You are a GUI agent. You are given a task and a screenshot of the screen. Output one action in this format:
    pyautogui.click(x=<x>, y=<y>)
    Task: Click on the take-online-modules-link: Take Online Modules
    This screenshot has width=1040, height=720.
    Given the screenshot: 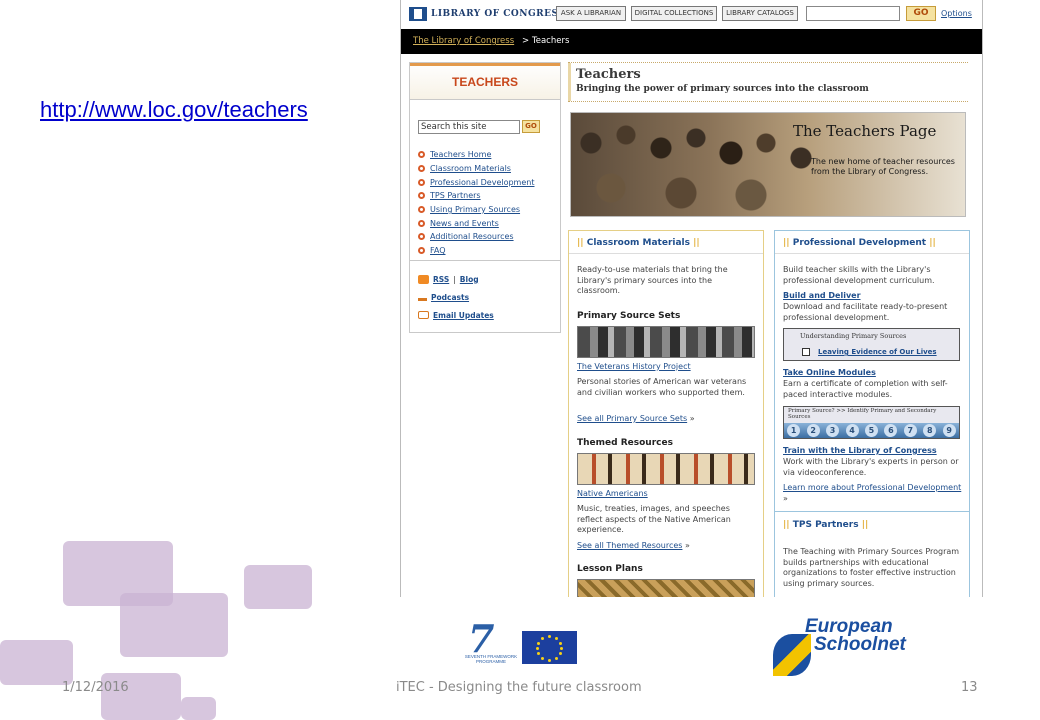 What is the action you would take?
    pyautogui.click(x=829, y=372)
    